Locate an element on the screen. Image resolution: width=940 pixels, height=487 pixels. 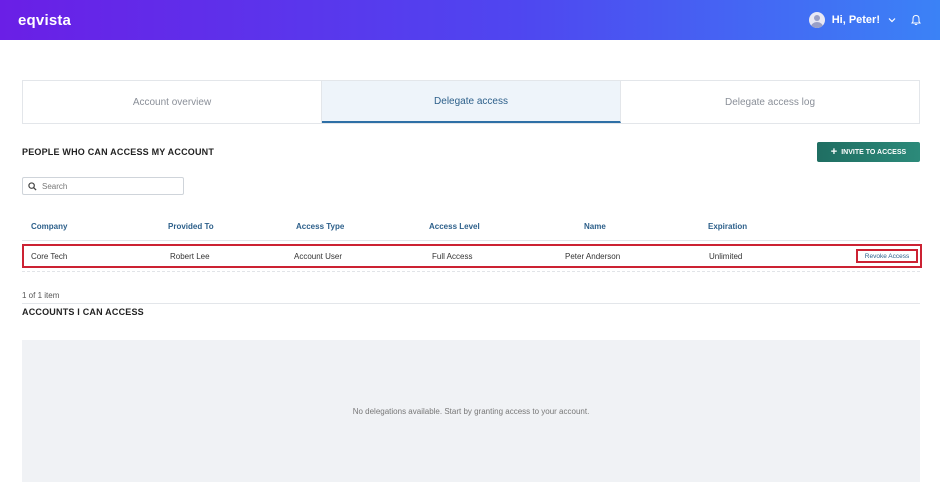
invite-button-label: INVITE TO ACCESS is located at coordinates (874, 152).